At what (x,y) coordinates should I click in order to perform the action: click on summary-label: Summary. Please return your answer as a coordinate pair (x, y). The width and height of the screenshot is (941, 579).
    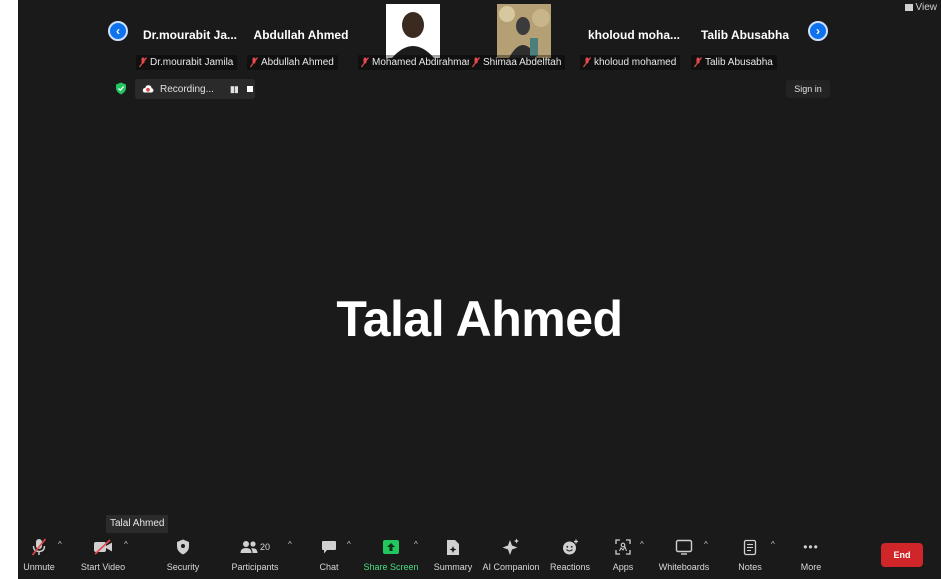
    Looking at the image, I should click on (453, 567).